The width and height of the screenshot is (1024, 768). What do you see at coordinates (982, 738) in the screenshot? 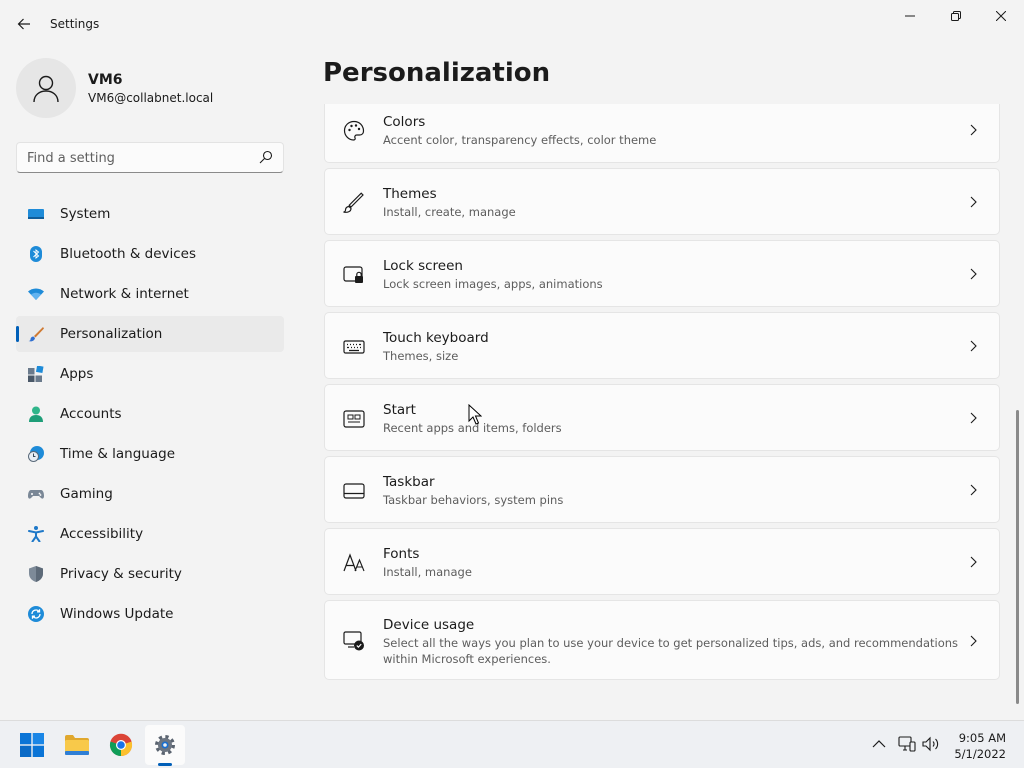
I see `clock-time: 9:05 AM` at bounding box center [982, 738].